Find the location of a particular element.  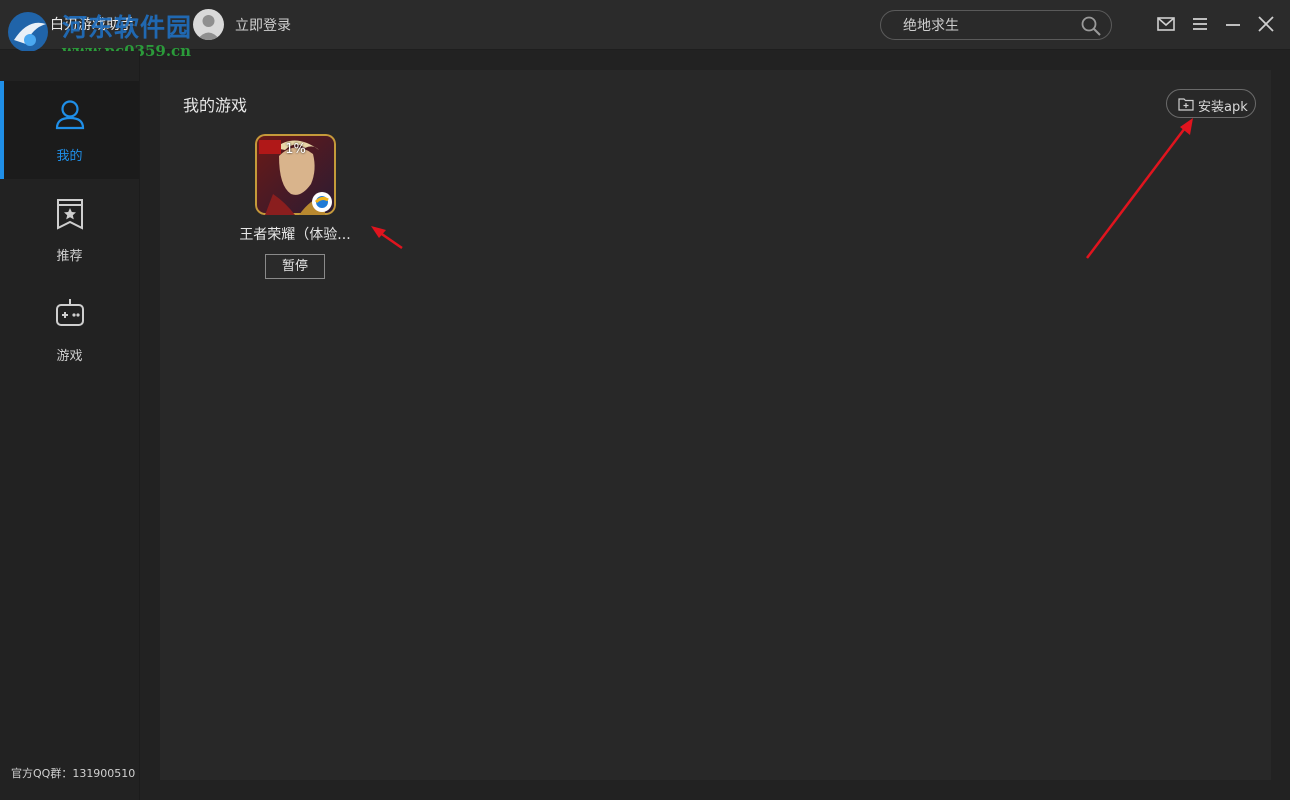

default-avatar-icon is located at coordinates (208, 27).